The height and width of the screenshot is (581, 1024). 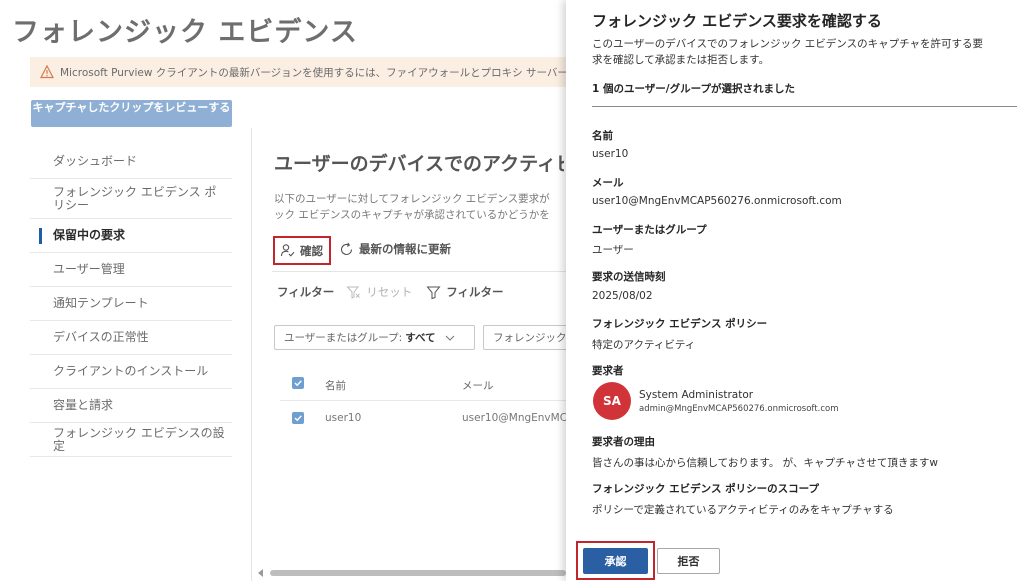 What do you see at coordinates (311, 250) in the screenshot?
I see `confirm-label: 確認` at bounding box center [311, 250].